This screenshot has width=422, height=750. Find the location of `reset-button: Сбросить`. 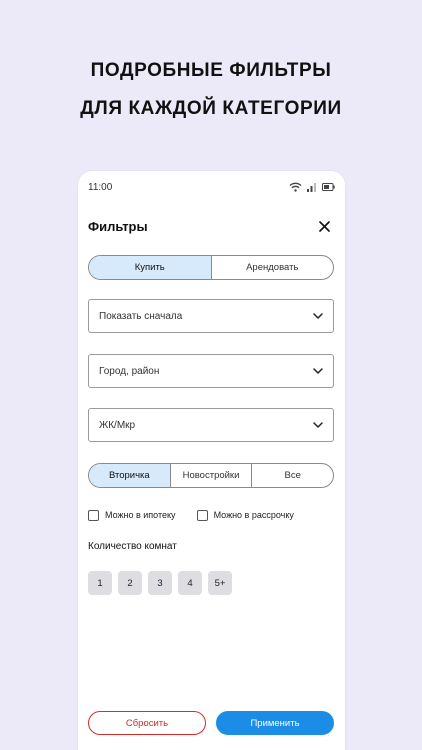

reset-button: Сбросить is located at coordinates (147, 723).